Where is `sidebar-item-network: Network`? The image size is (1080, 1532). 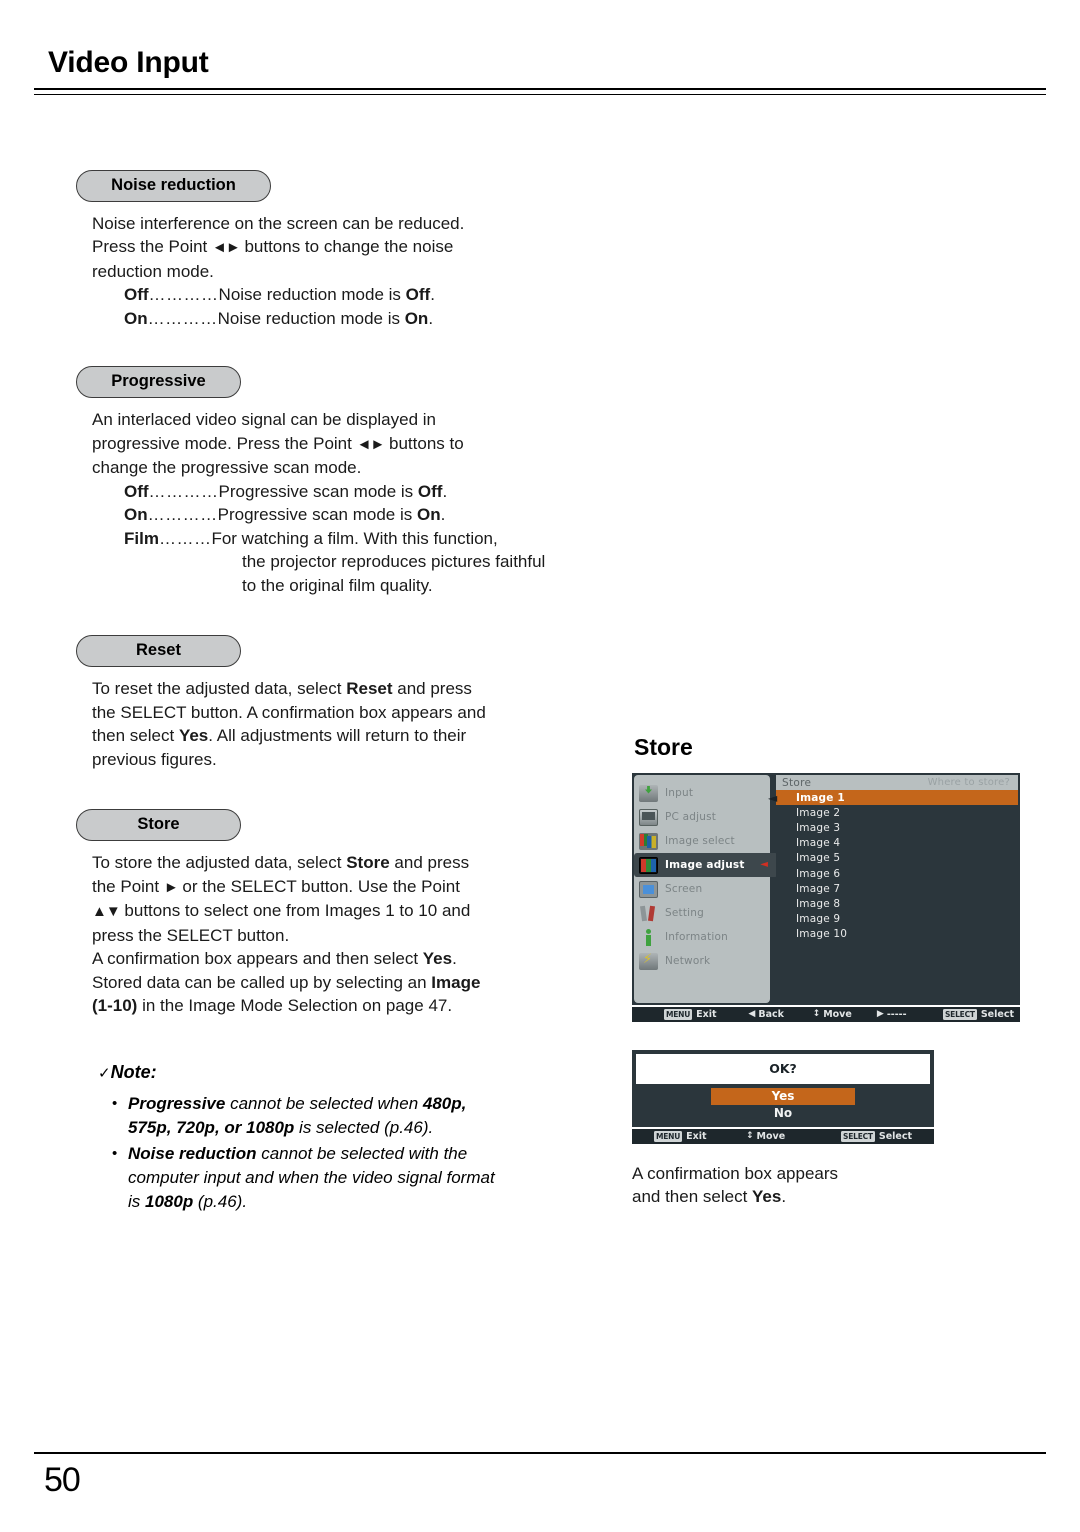 sidebar-item-network: Network is located at coordinates (702, 961).